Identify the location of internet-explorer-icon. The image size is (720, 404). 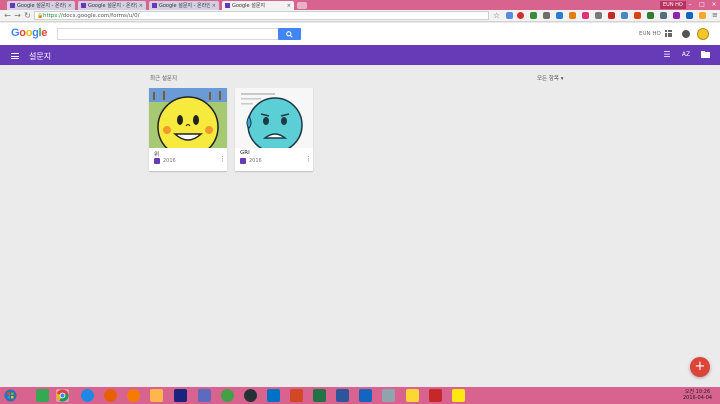
(87, 395).